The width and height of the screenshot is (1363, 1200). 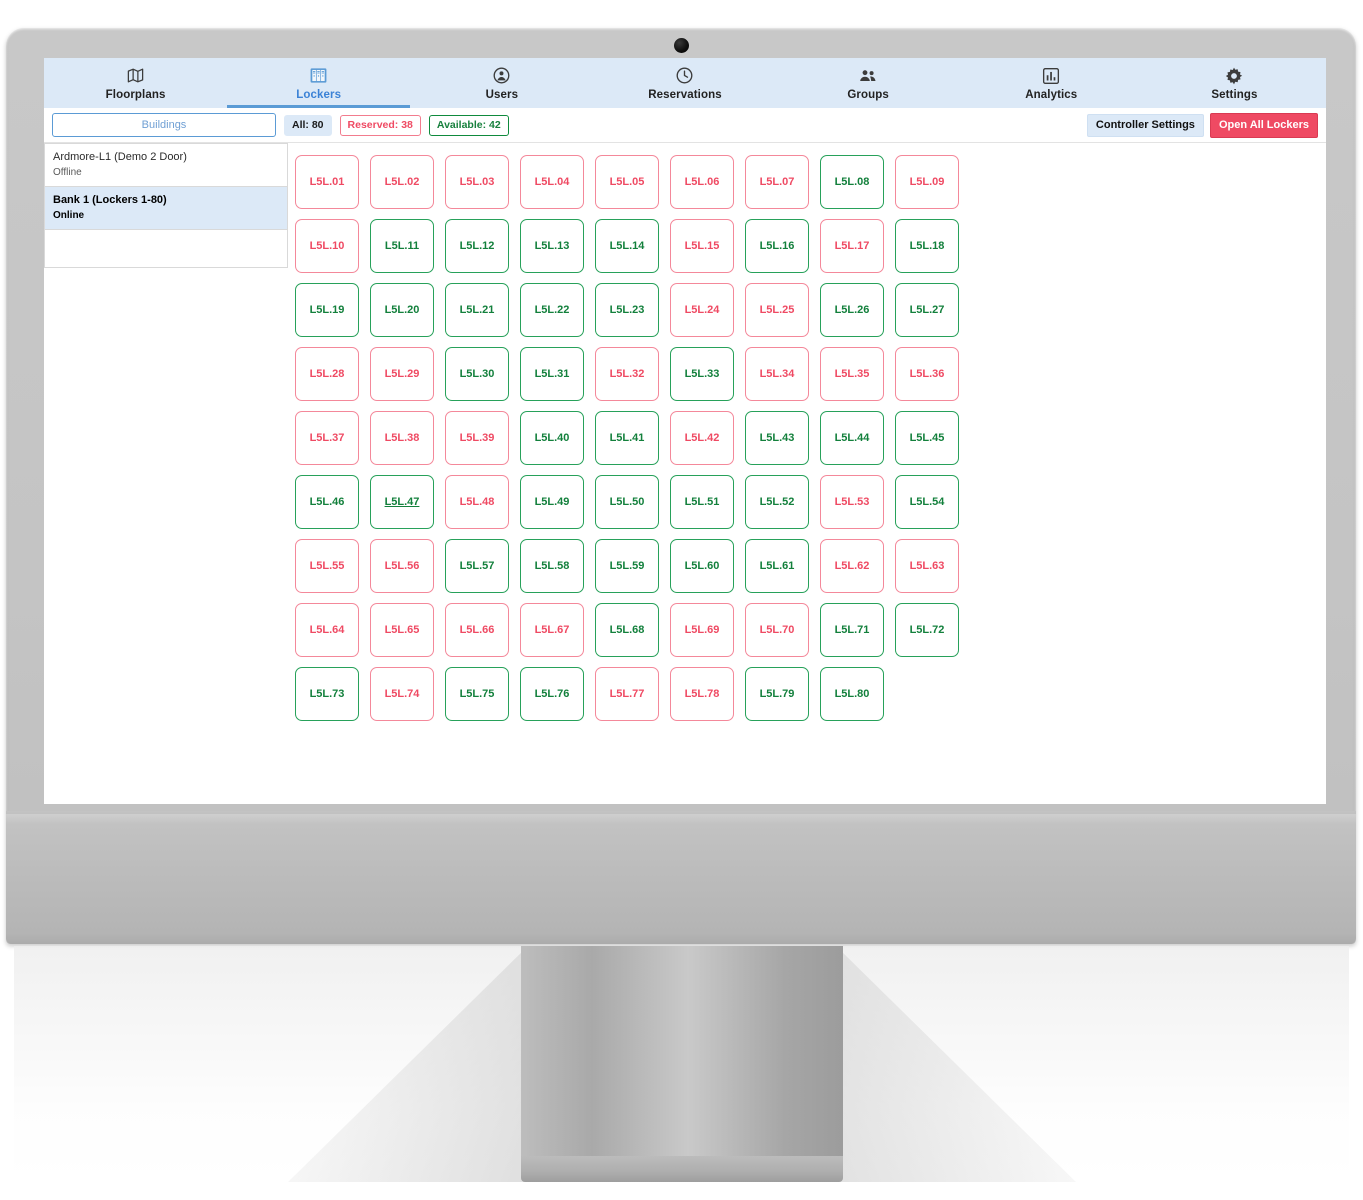 I want to click on locker-tile: L5L.40, so click(x=552, y=438).